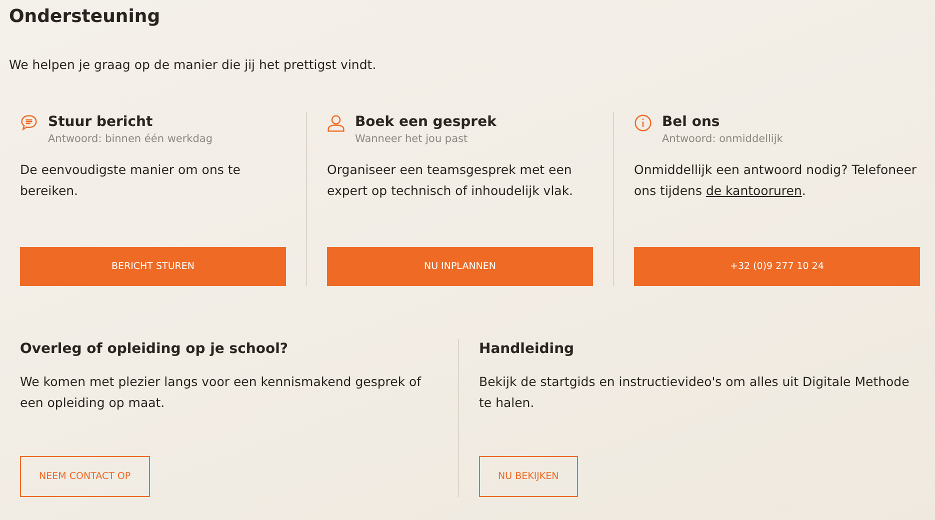 The image size is (935, 520). I want to click on section-title: Handleiding, so click(527, 349).